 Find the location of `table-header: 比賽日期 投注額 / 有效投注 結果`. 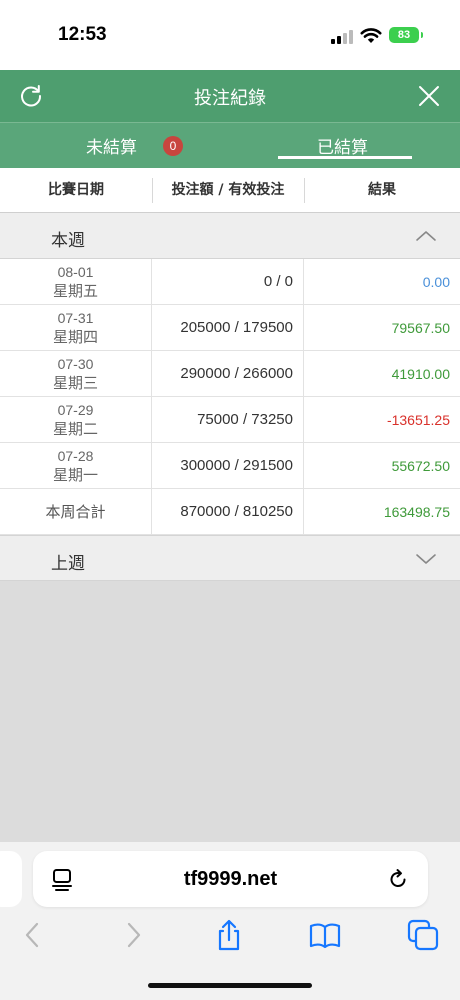

table-header: 比賽日期 投注額 / 有效投注 結果 is located at coordinates (230, 190).